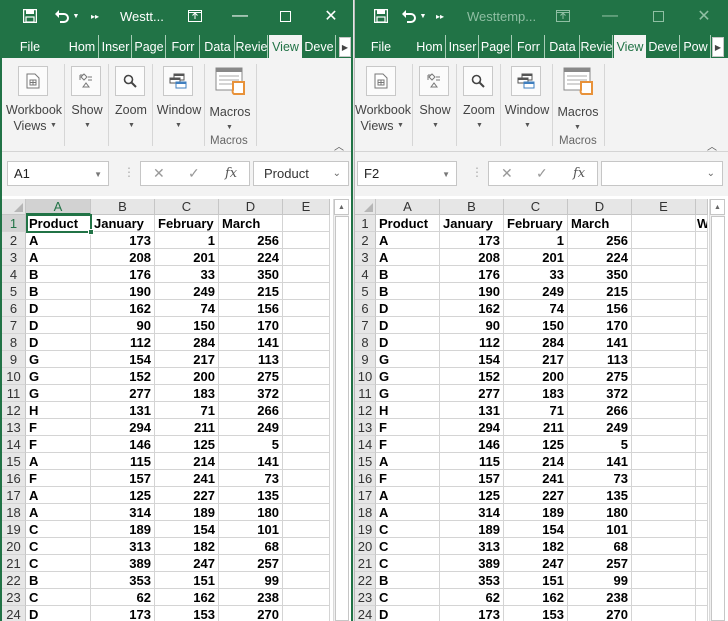  What do you see at coordinates (365, 529) in the screenshot?
I see `row-header-19: 19` at bounding box center [365, 529].